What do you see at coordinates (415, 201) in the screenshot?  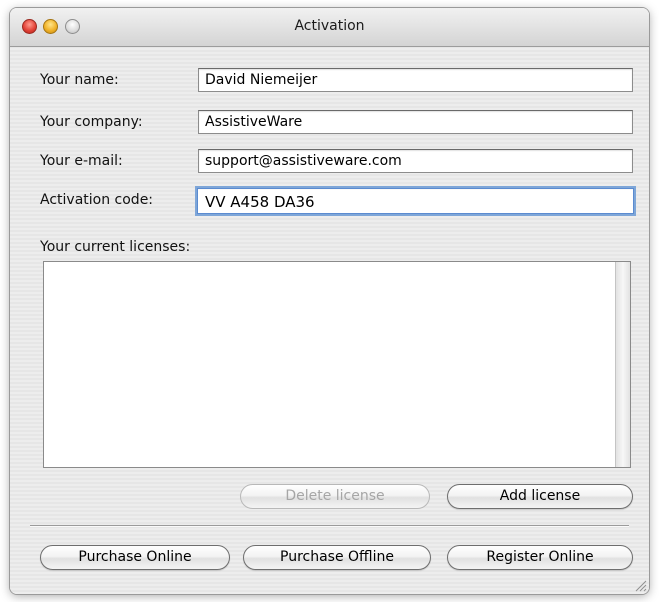 I see `activation-code-field: VV A458 DA36` at bounding box center [415, 201].